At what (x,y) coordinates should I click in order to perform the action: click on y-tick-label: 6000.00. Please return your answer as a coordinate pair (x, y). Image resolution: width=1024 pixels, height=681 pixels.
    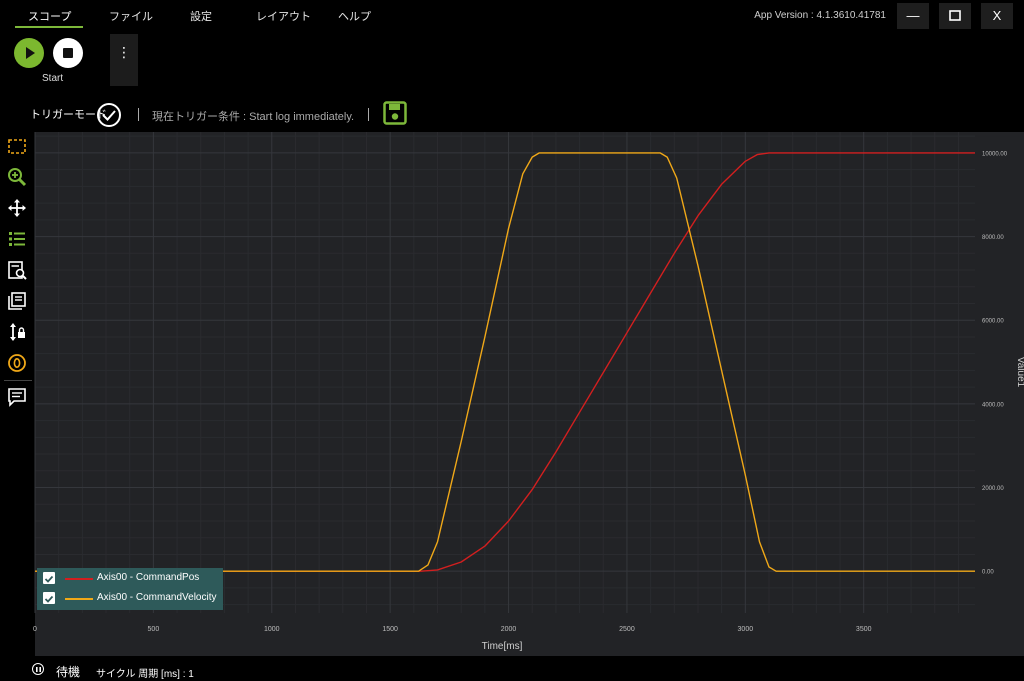
    Looking at the image, I should click on (993, 322).